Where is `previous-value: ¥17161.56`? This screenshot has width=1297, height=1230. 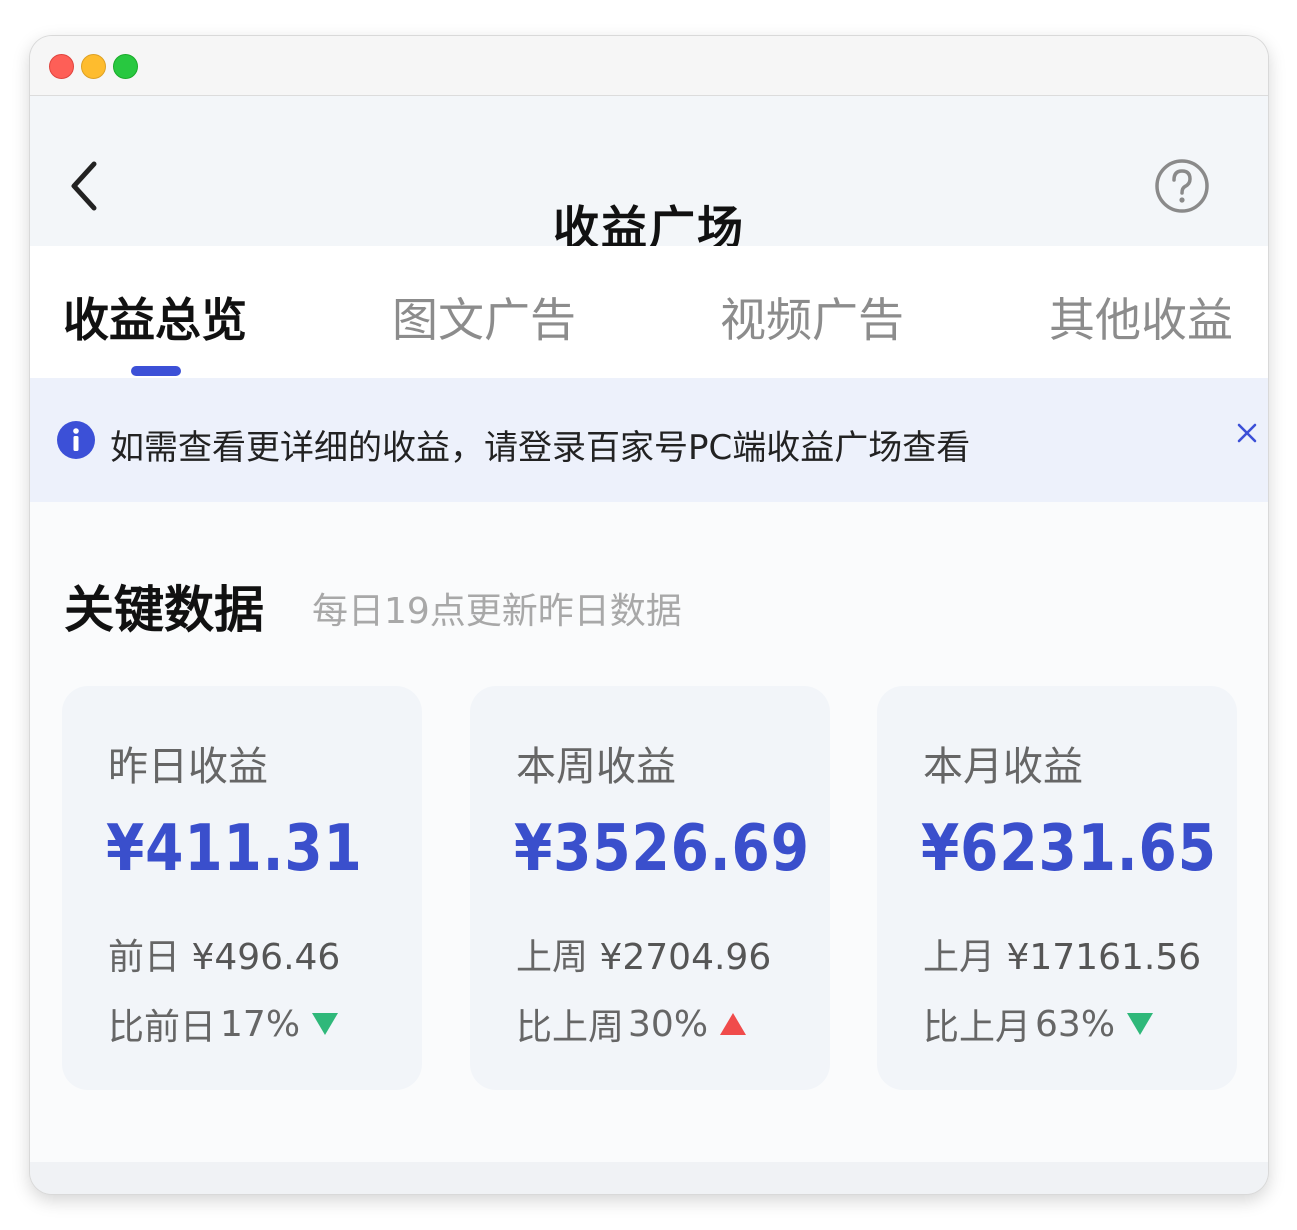
previous-value: ¥17161.56 is located at coordinates (1104, 957).